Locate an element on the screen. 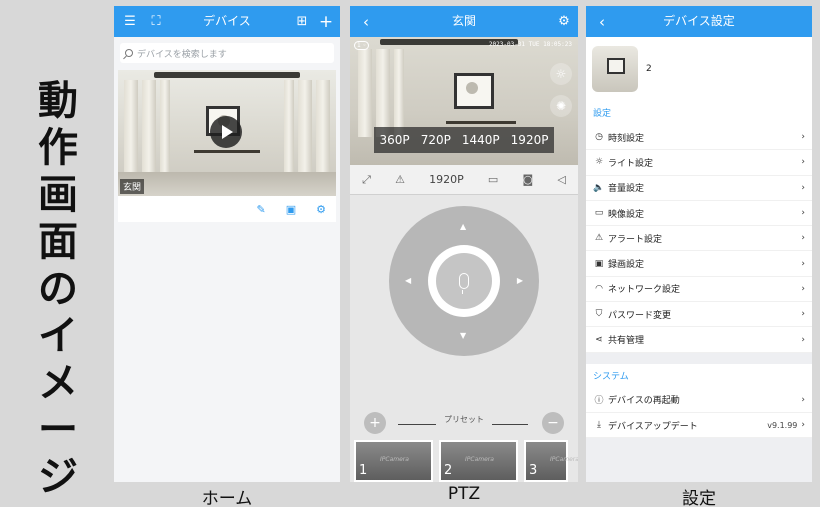 The height and width of the screenshot is (507, 820). side-title-char: 面 is located at coordinates (58, 242).